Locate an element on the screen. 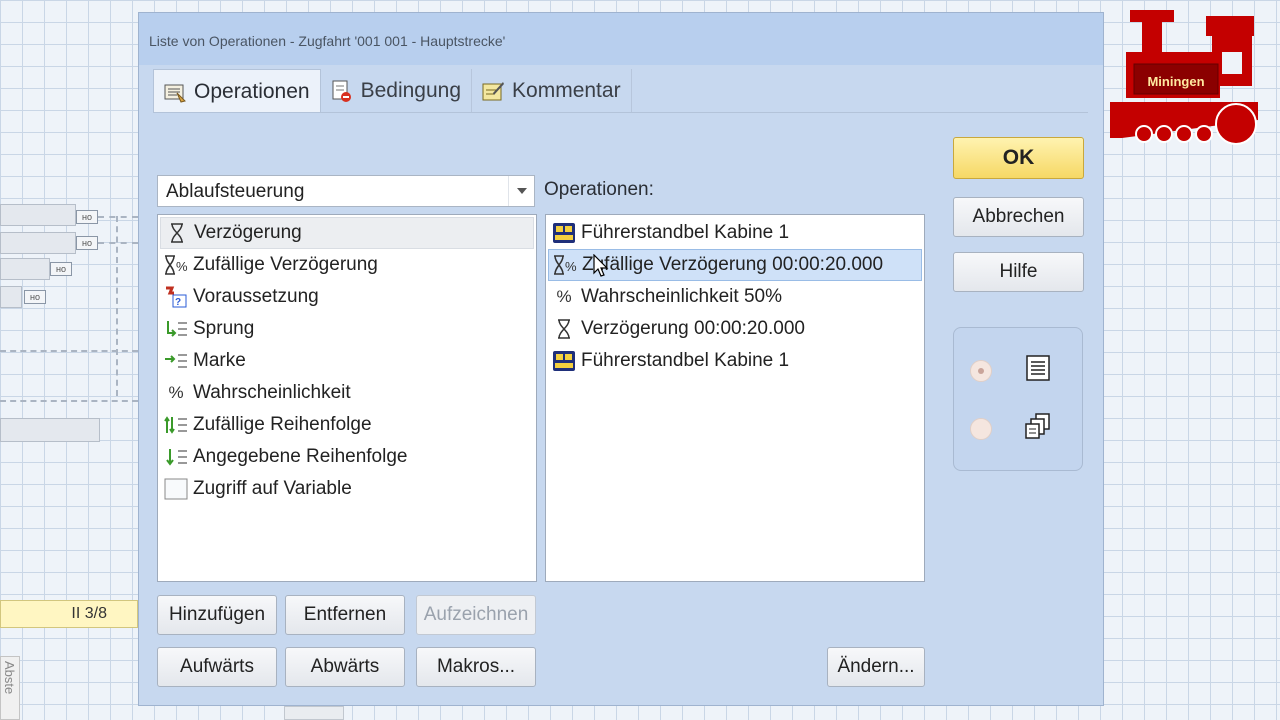 This screenshot has height=720, width=1280. help-button: Hilfe is located at coordinates (1018, 272).